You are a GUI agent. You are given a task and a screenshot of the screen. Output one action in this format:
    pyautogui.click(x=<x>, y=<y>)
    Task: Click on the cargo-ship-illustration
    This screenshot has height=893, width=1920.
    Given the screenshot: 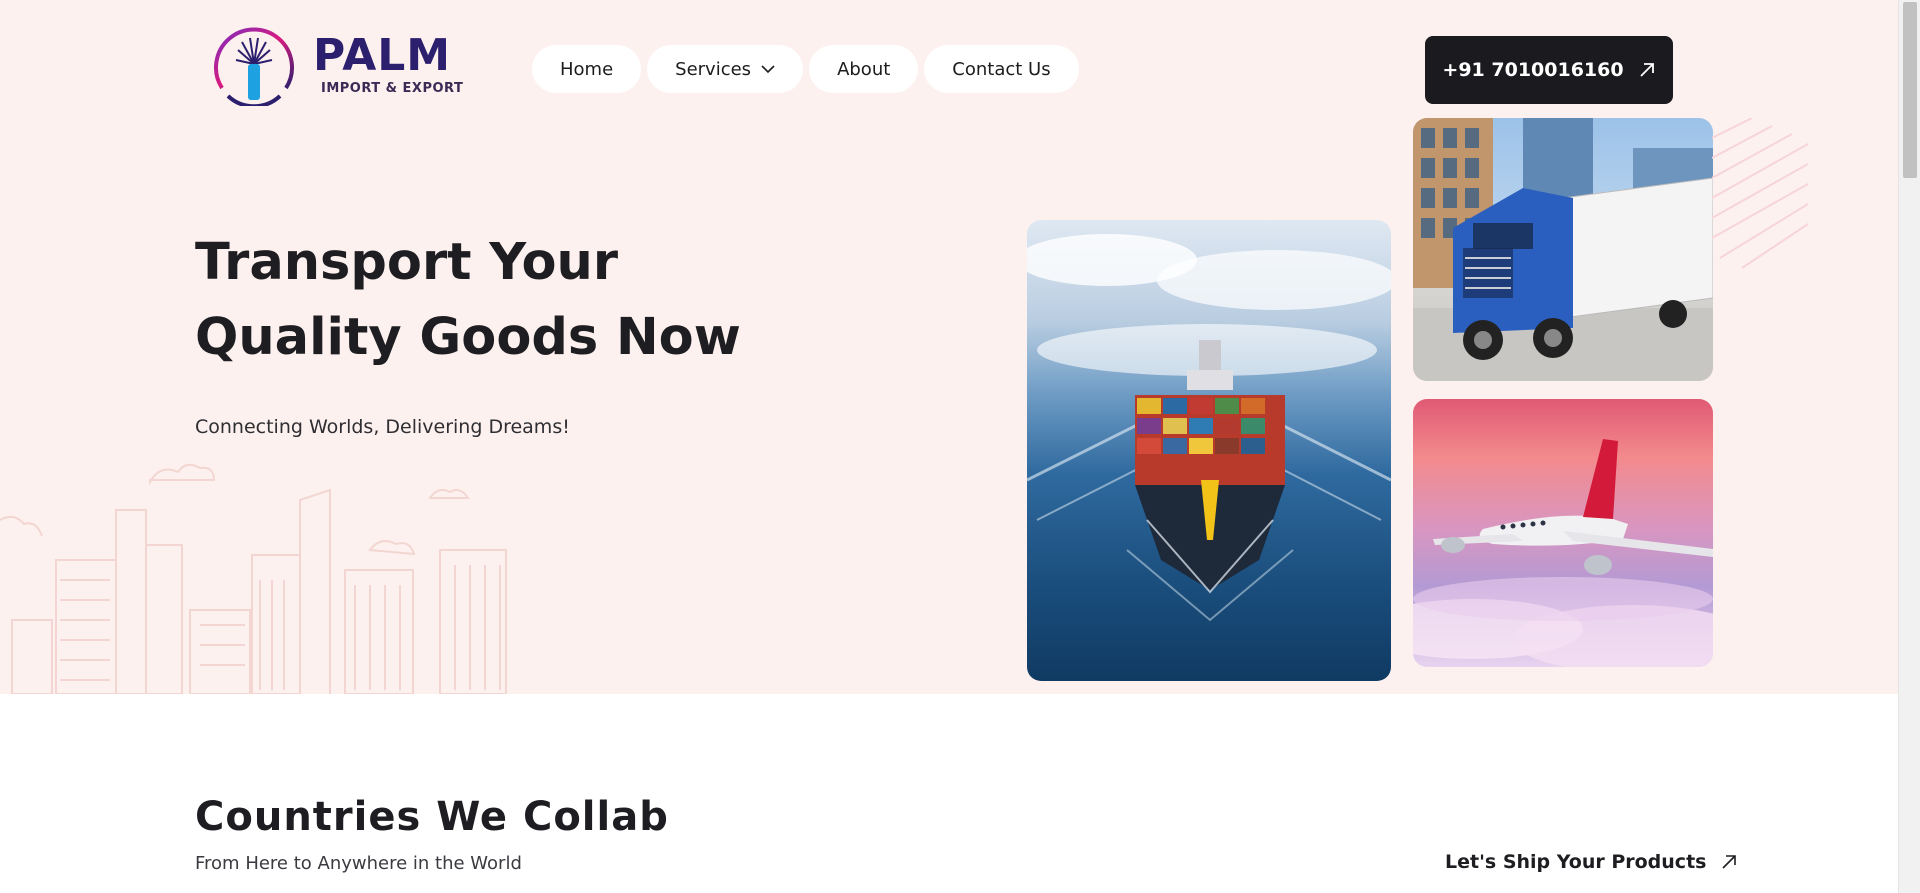 What is the action you would take?
    pyautogui.click(x=1209, y=428)
    